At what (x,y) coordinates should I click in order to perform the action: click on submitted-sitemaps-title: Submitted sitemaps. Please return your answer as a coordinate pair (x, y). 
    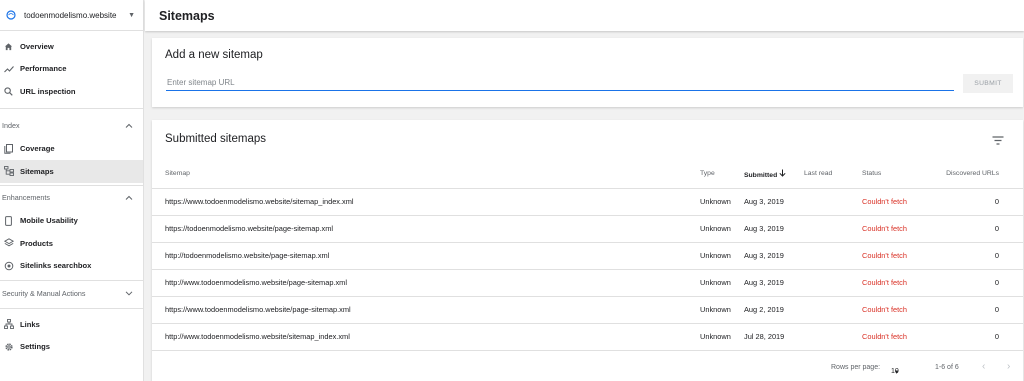
    Looking at the image, I should click on (215, 139).